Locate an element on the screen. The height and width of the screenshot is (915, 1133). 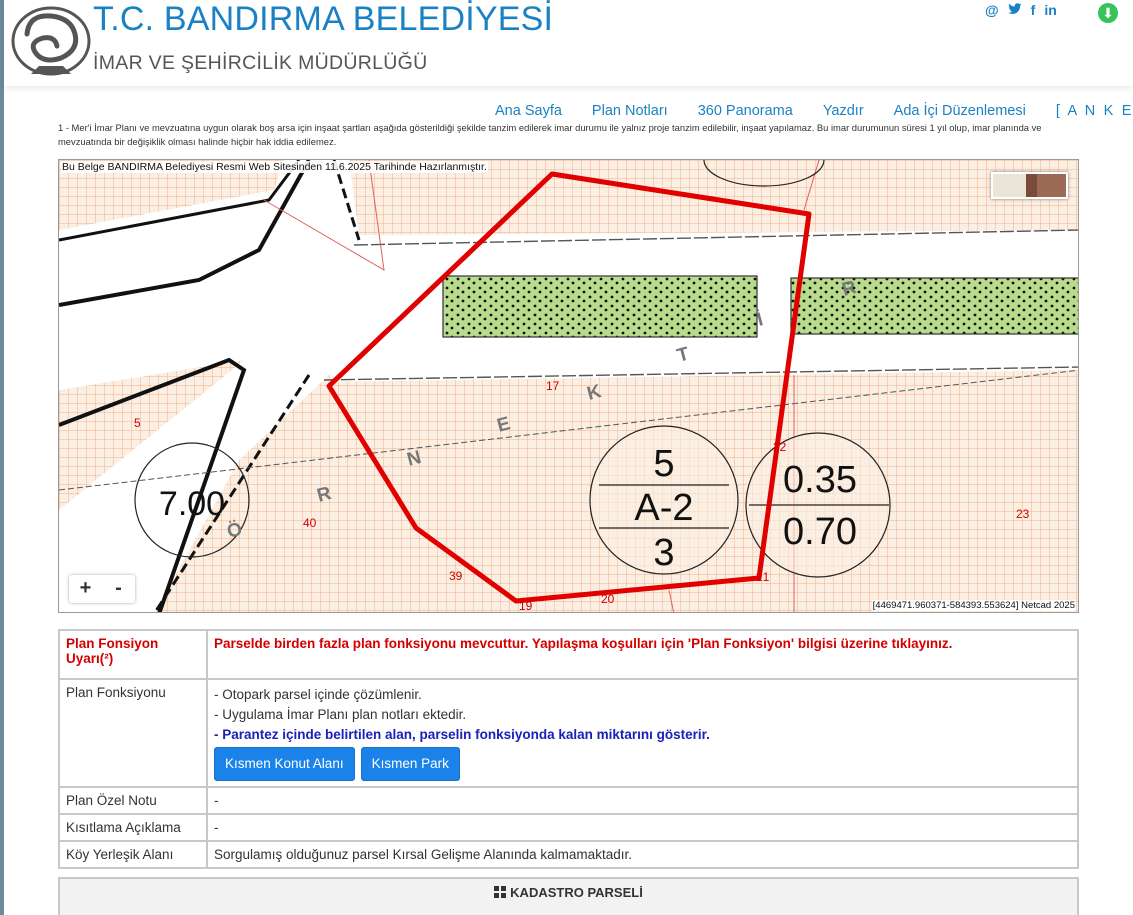
parcel-20: 20 is located at coordinates (608, 599).